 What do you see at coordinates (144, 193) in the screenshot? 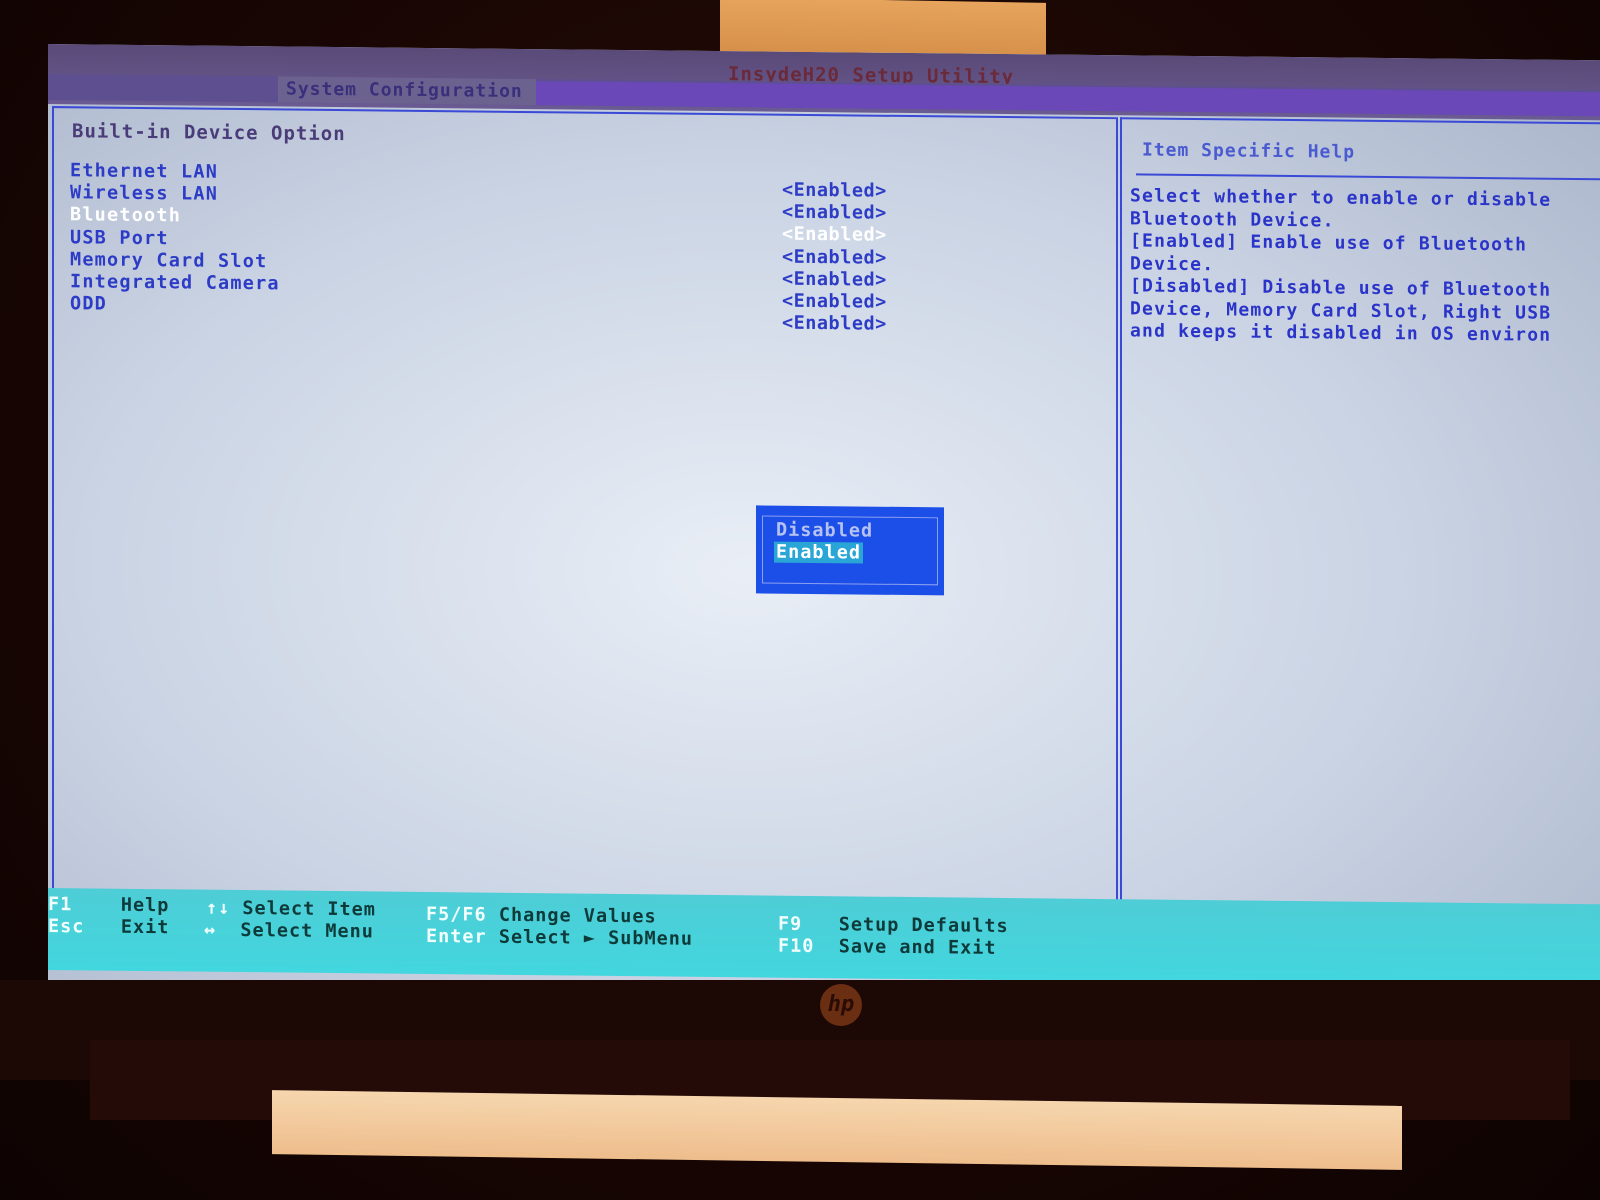
I see `option-label: Wireless LAN` at bounding box center [144, 193].